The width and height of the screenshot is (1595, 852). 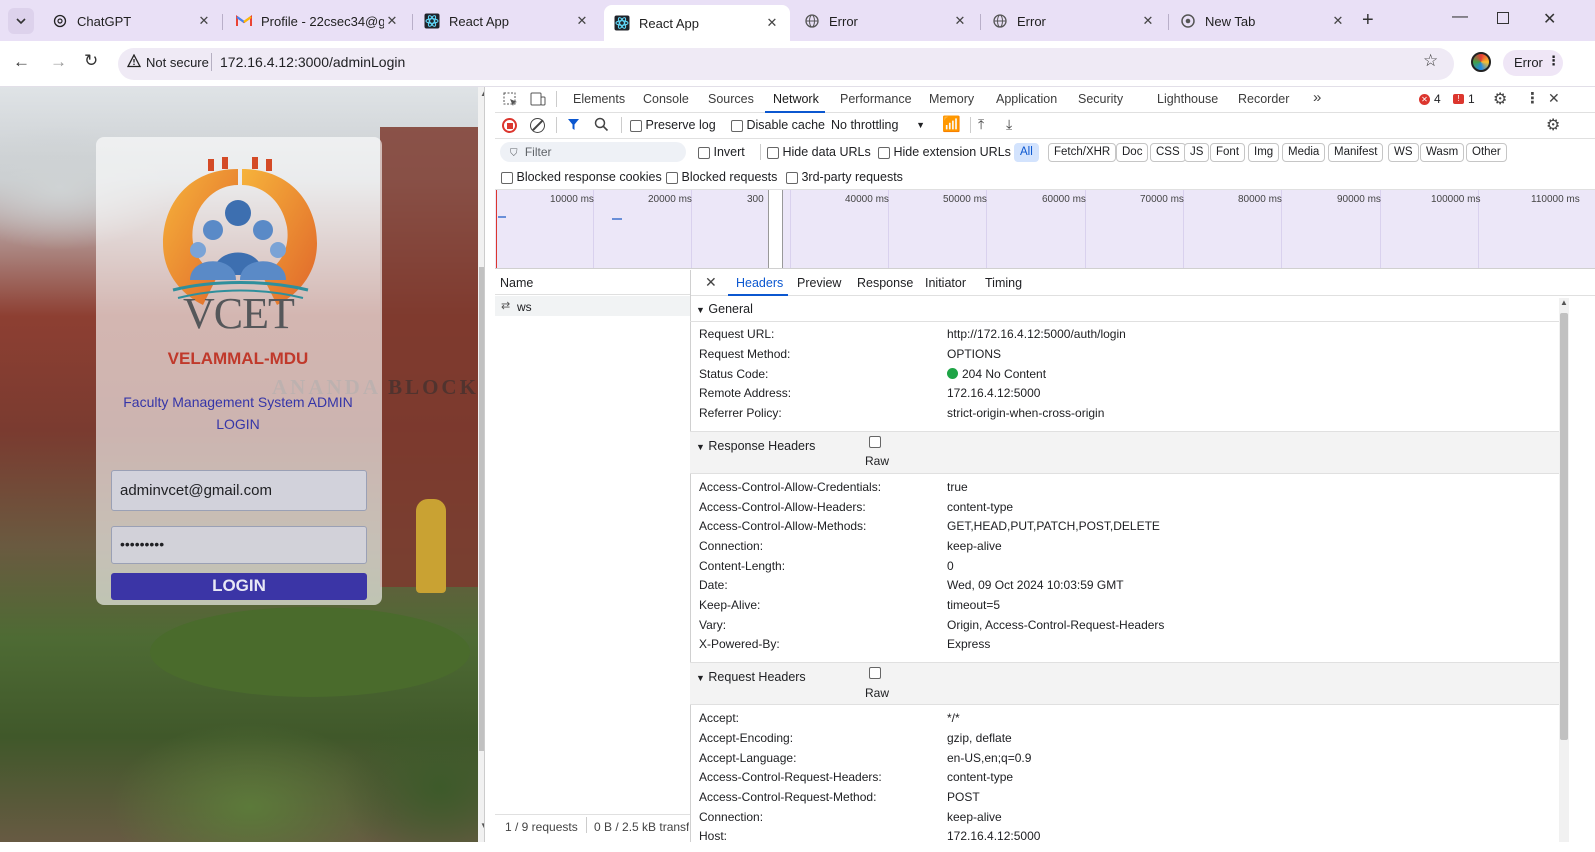 What do you see at coordinates (524, 307) in the screenshot?
I see `request-name: ws` at bounding box center [524, 307].